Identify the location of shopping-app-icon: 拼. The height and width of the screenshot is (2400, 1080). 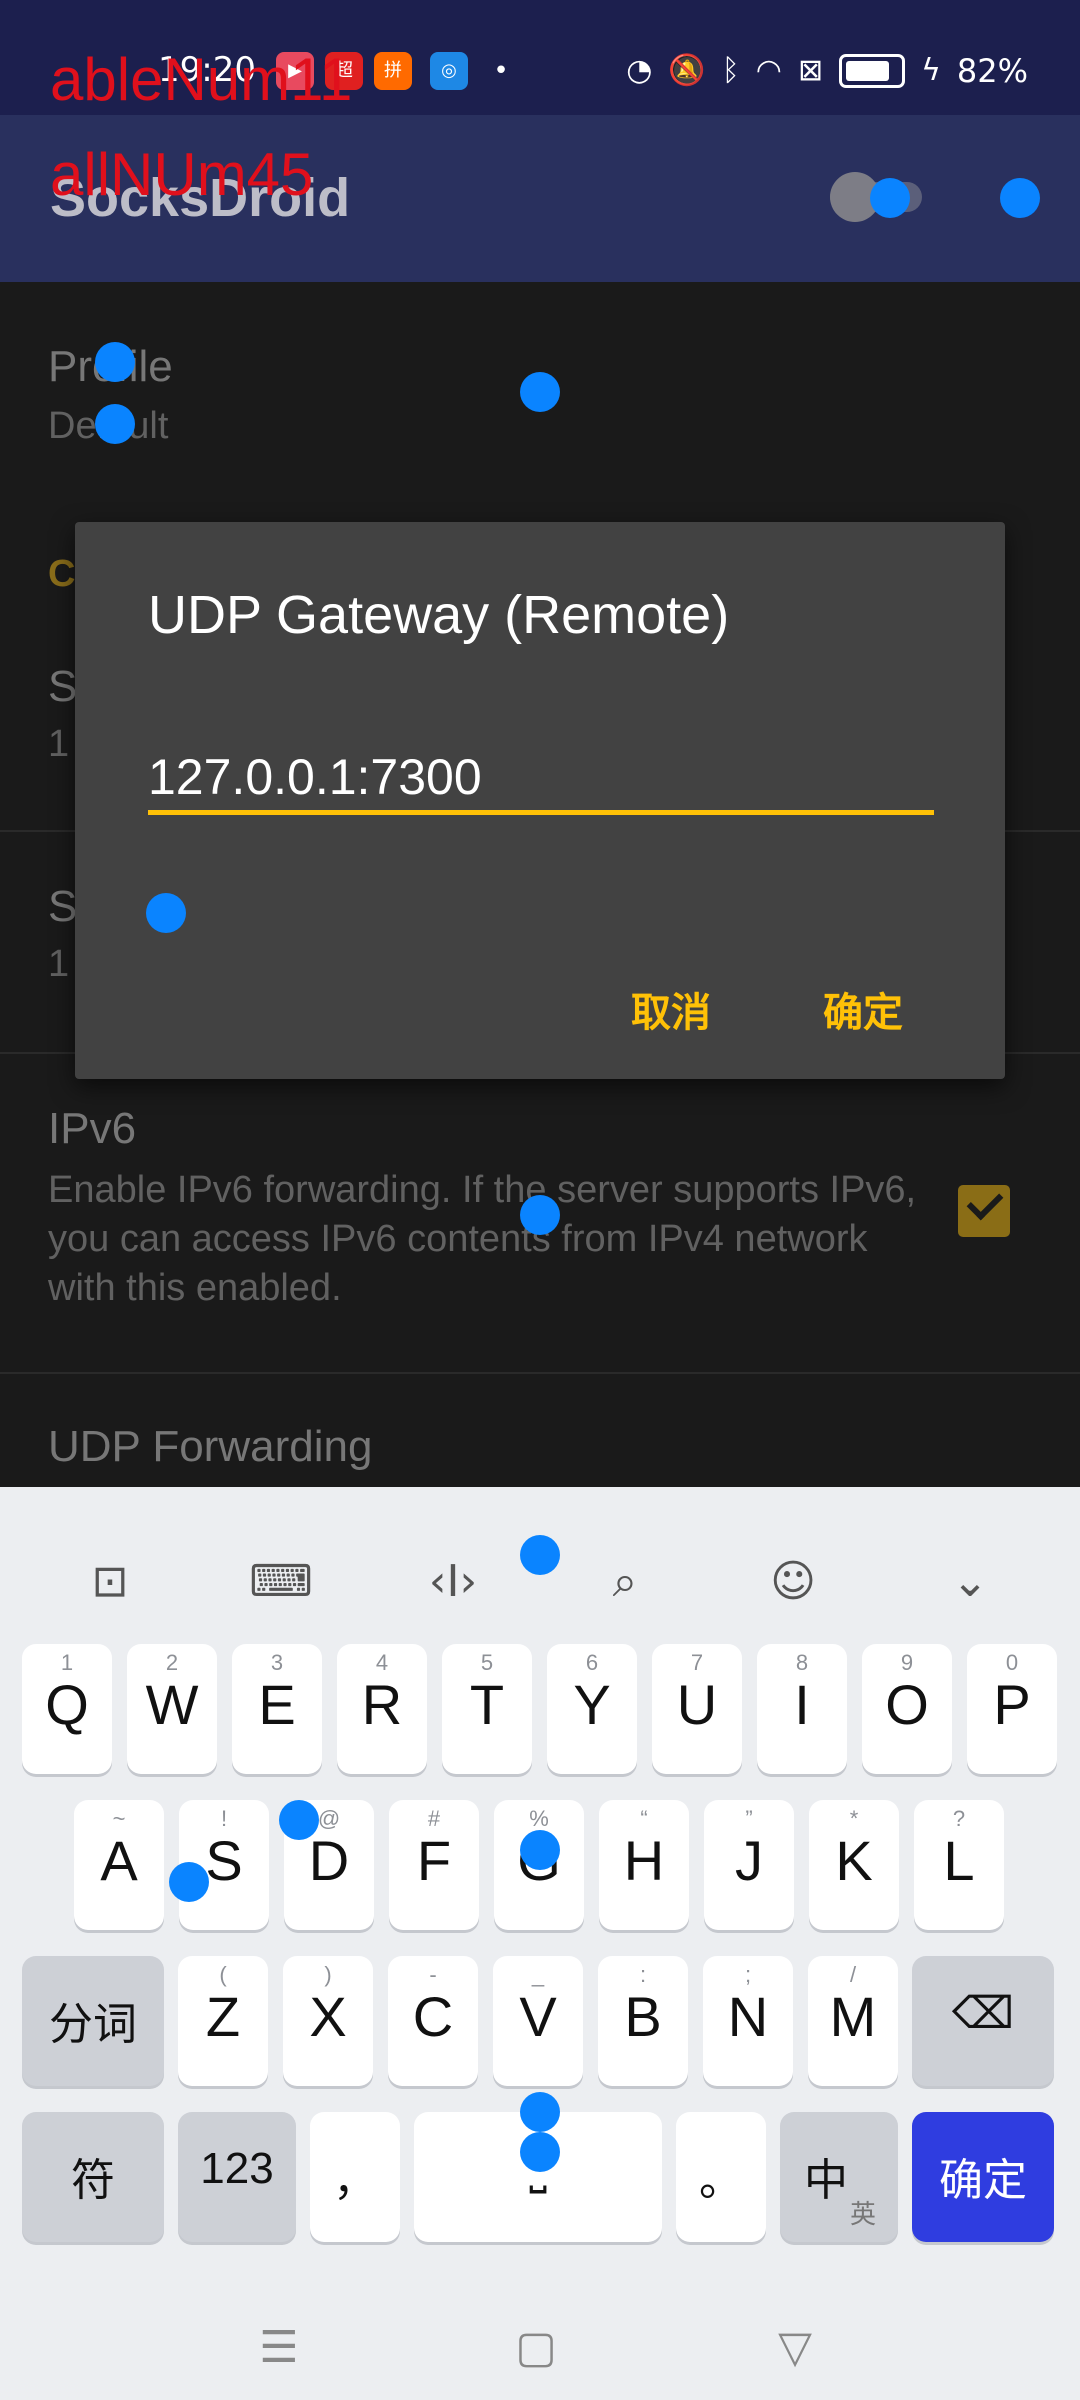
(393, 71).